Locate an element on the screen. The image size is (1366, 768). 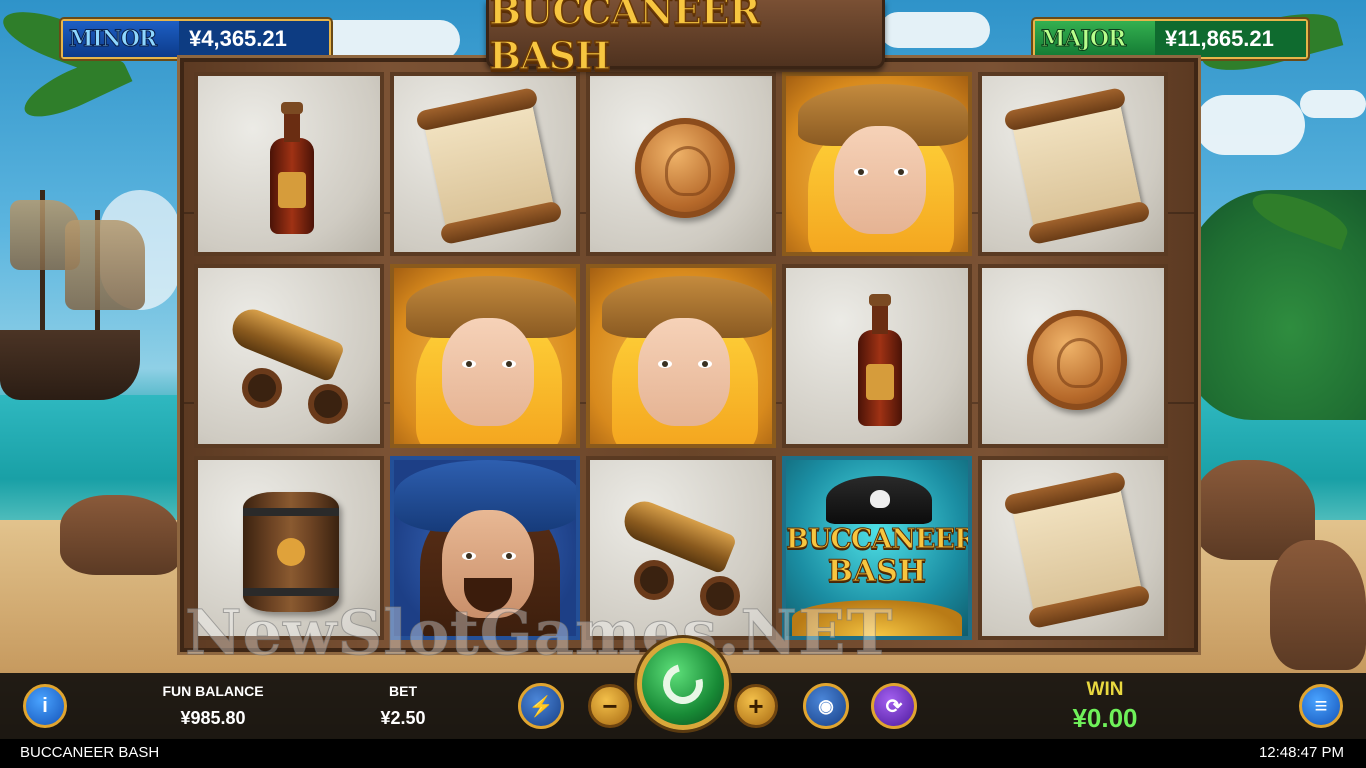
major-jackpot: MAJOR ¥11,865.21 is located at coordinates (1170, 39).